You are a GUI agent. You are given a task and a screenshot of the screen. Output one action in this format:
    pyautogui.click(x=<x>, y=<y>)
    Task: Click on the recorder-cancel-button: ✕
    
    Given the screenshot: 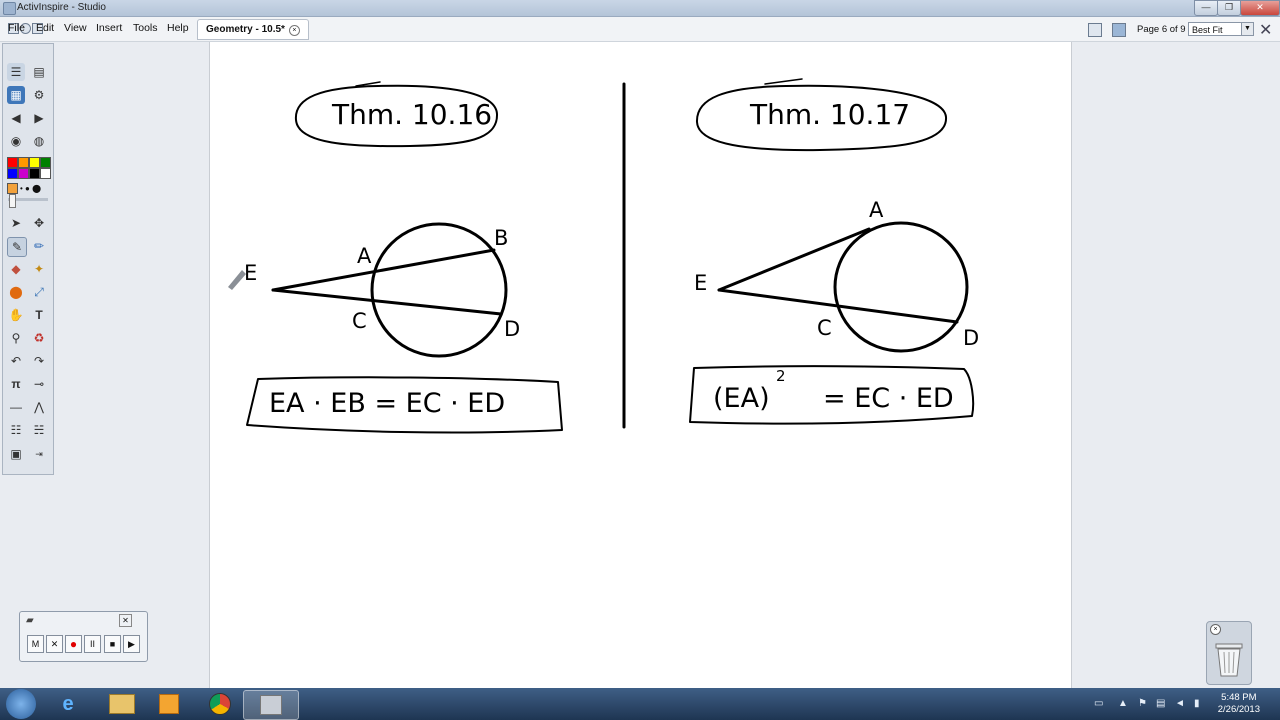 What is the action you would take?
    pyautogui.click(x=54, y=644)
    